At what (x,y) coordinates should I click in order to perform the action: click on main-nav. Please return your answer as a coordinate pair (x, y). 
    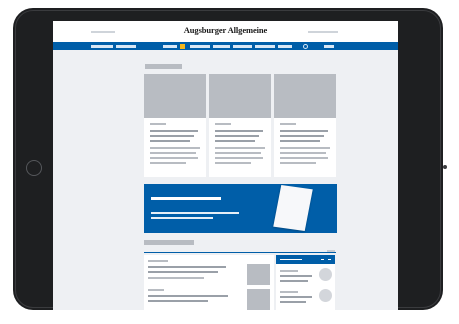
    Looking at the image, I should click on (225, 46).